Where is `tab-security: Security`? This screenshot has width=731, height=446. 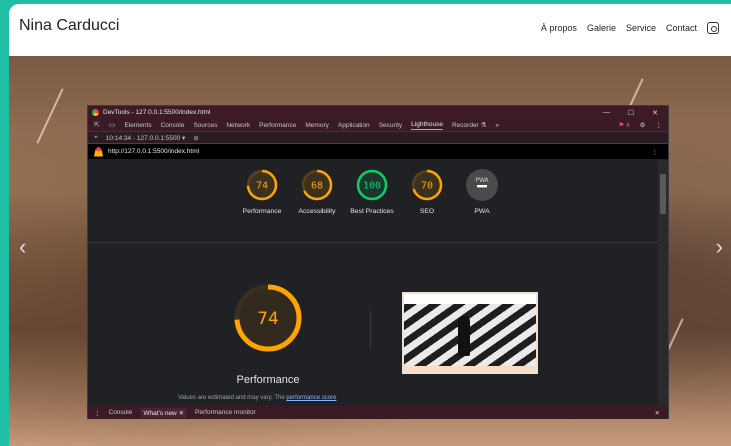
tab-security: Security is located at coordinates (390, 125).